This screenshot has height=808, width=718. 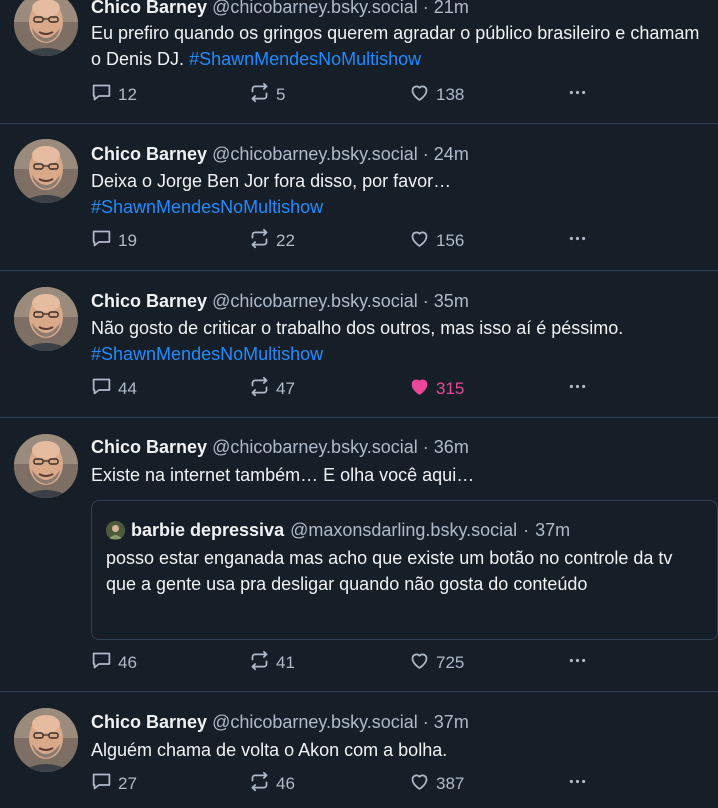 I want to click on quoted-post-time: 37m, so click(x=552, y=530).